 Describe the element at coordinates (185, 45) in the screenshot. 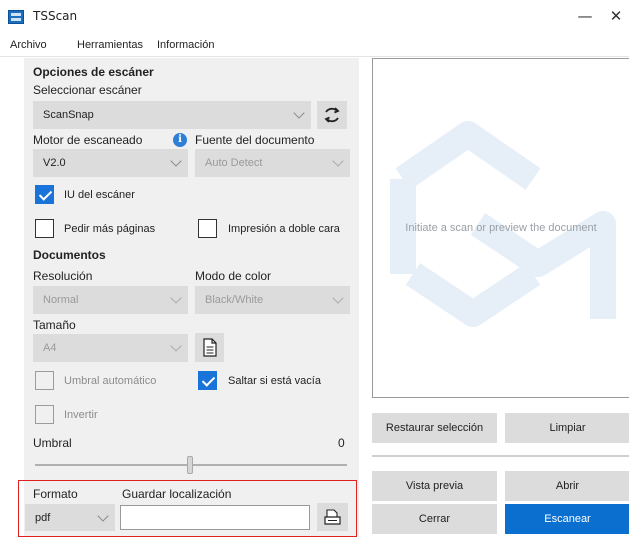

I see `menu-informacion: Información` at that location.